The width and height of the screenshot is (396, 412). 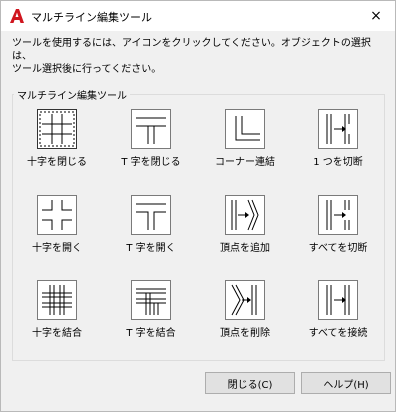 What do you see at coordinates (151, 162) in the screenshot?
I see `tool-label: T 字を閉じる` at bounding box center [151, 162].